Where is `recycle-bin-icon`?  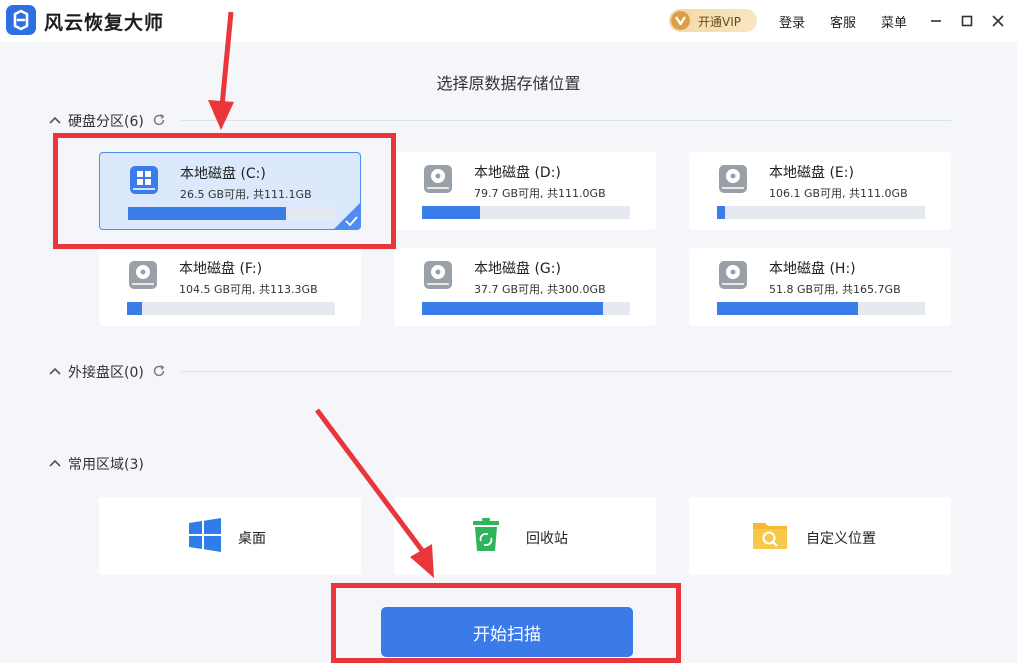
recycle-bin-icon is located at coordinates (486, 534).